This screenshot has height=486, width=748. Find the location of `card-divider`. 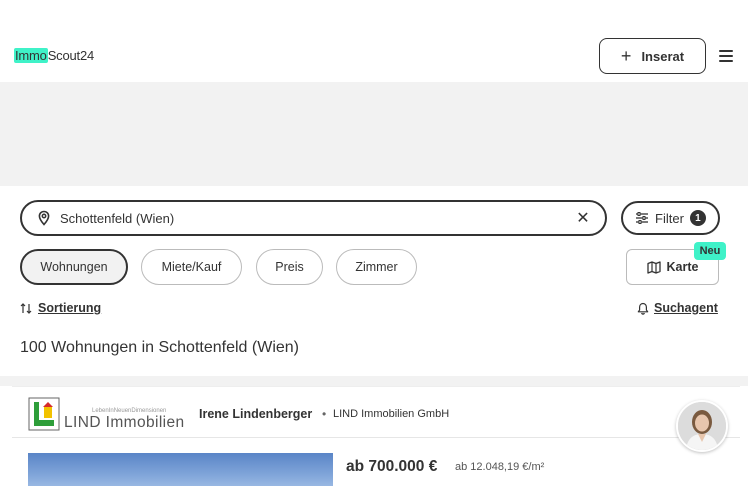

card-divider is located at coordinates (376, 437).